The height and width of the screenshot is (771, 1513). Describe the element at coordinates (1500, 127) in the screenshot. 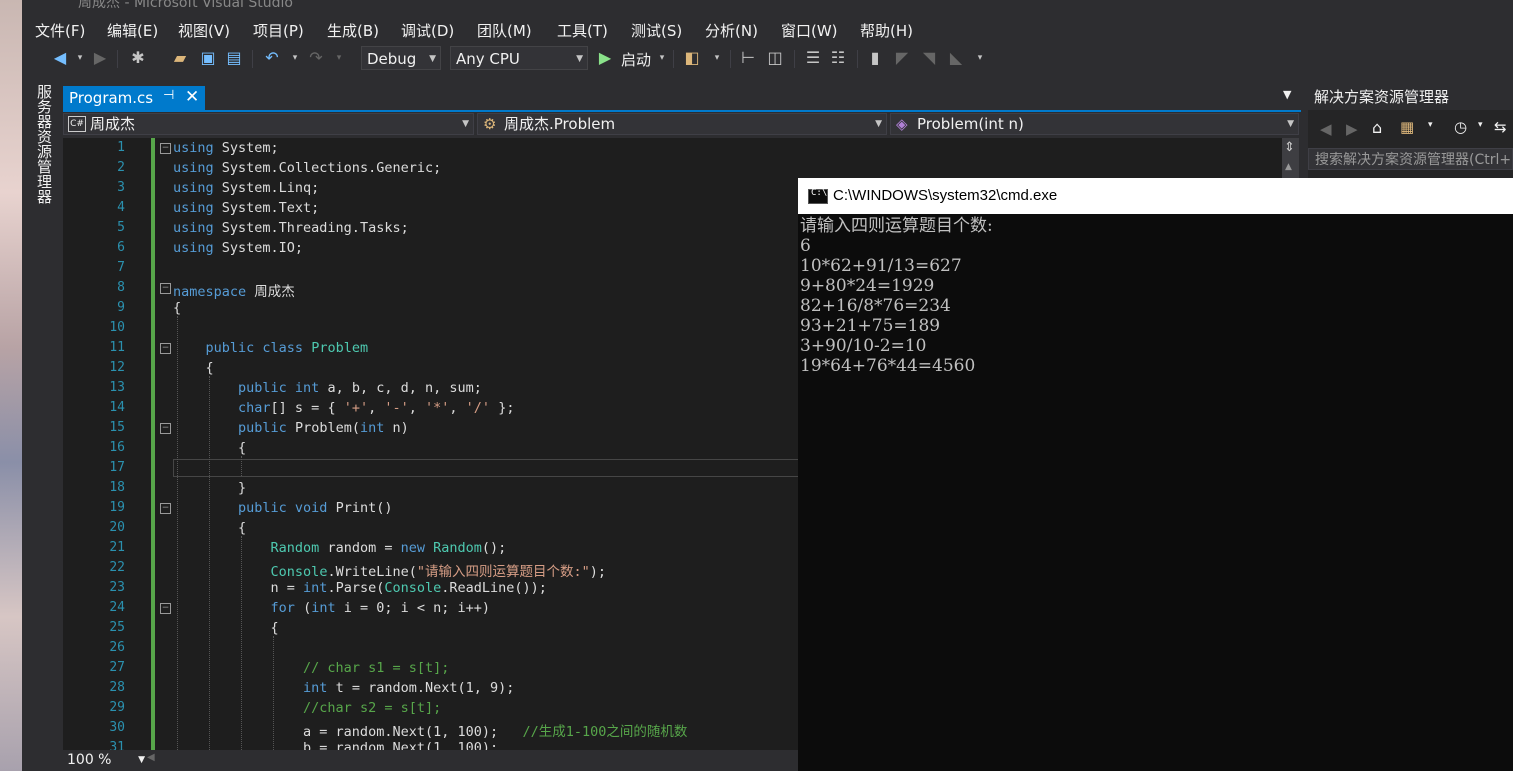

I see `sync-icon: ⇆` at that location.